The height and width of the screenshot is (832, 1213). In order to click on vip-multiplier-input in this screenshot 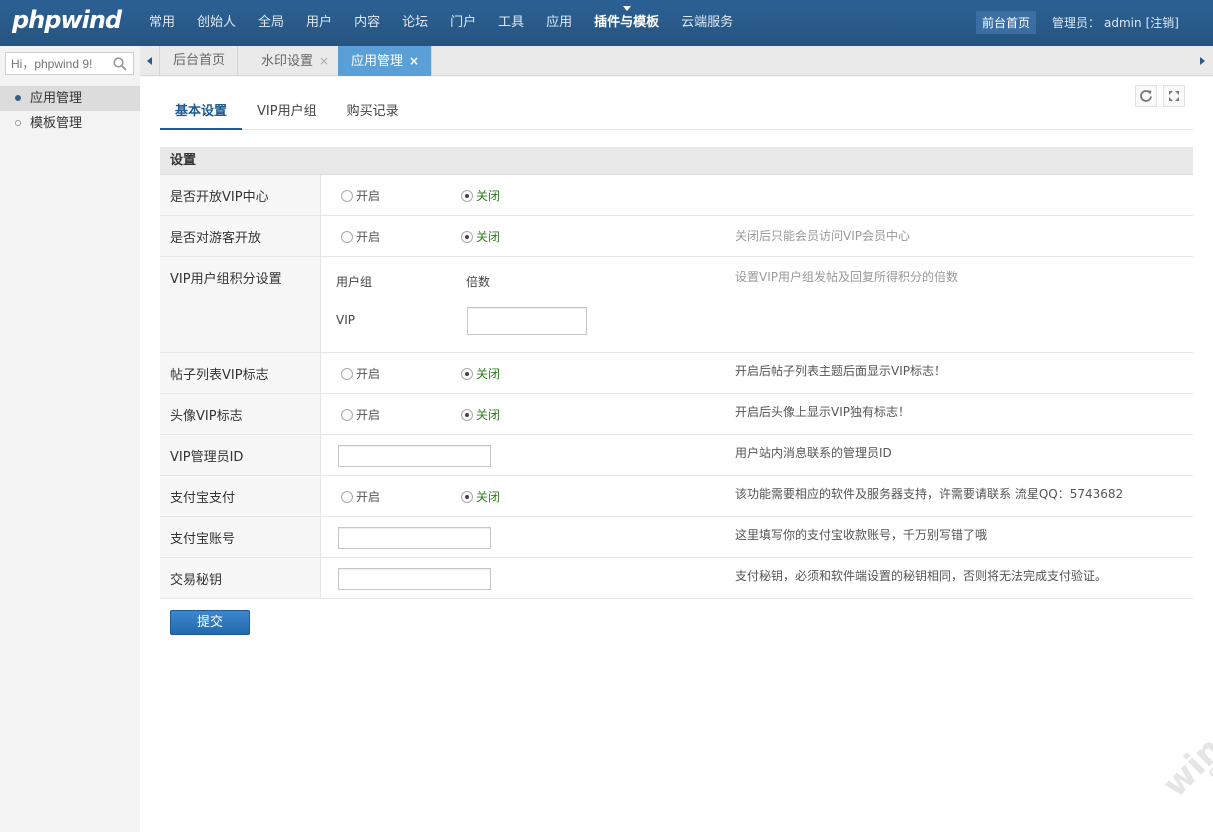, I will do `click(527, 321)`.